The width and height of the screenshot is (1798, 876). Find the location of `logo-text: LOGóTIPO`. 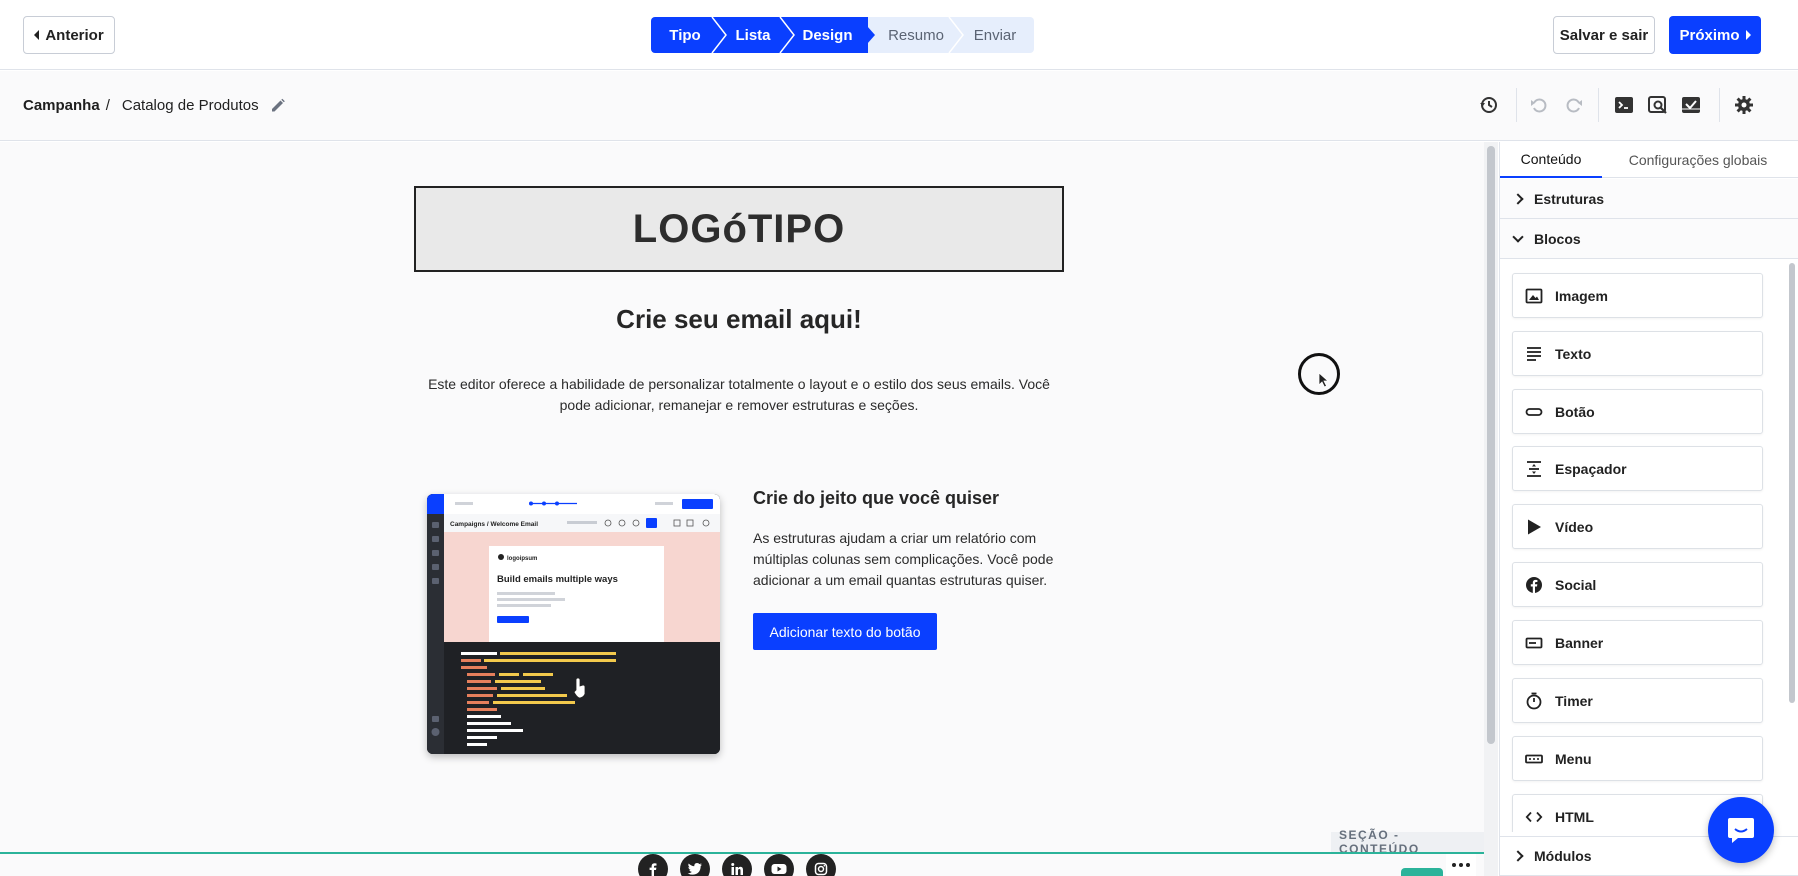

logo-text: LOGóTIPO is located at coordinates (739, 228).